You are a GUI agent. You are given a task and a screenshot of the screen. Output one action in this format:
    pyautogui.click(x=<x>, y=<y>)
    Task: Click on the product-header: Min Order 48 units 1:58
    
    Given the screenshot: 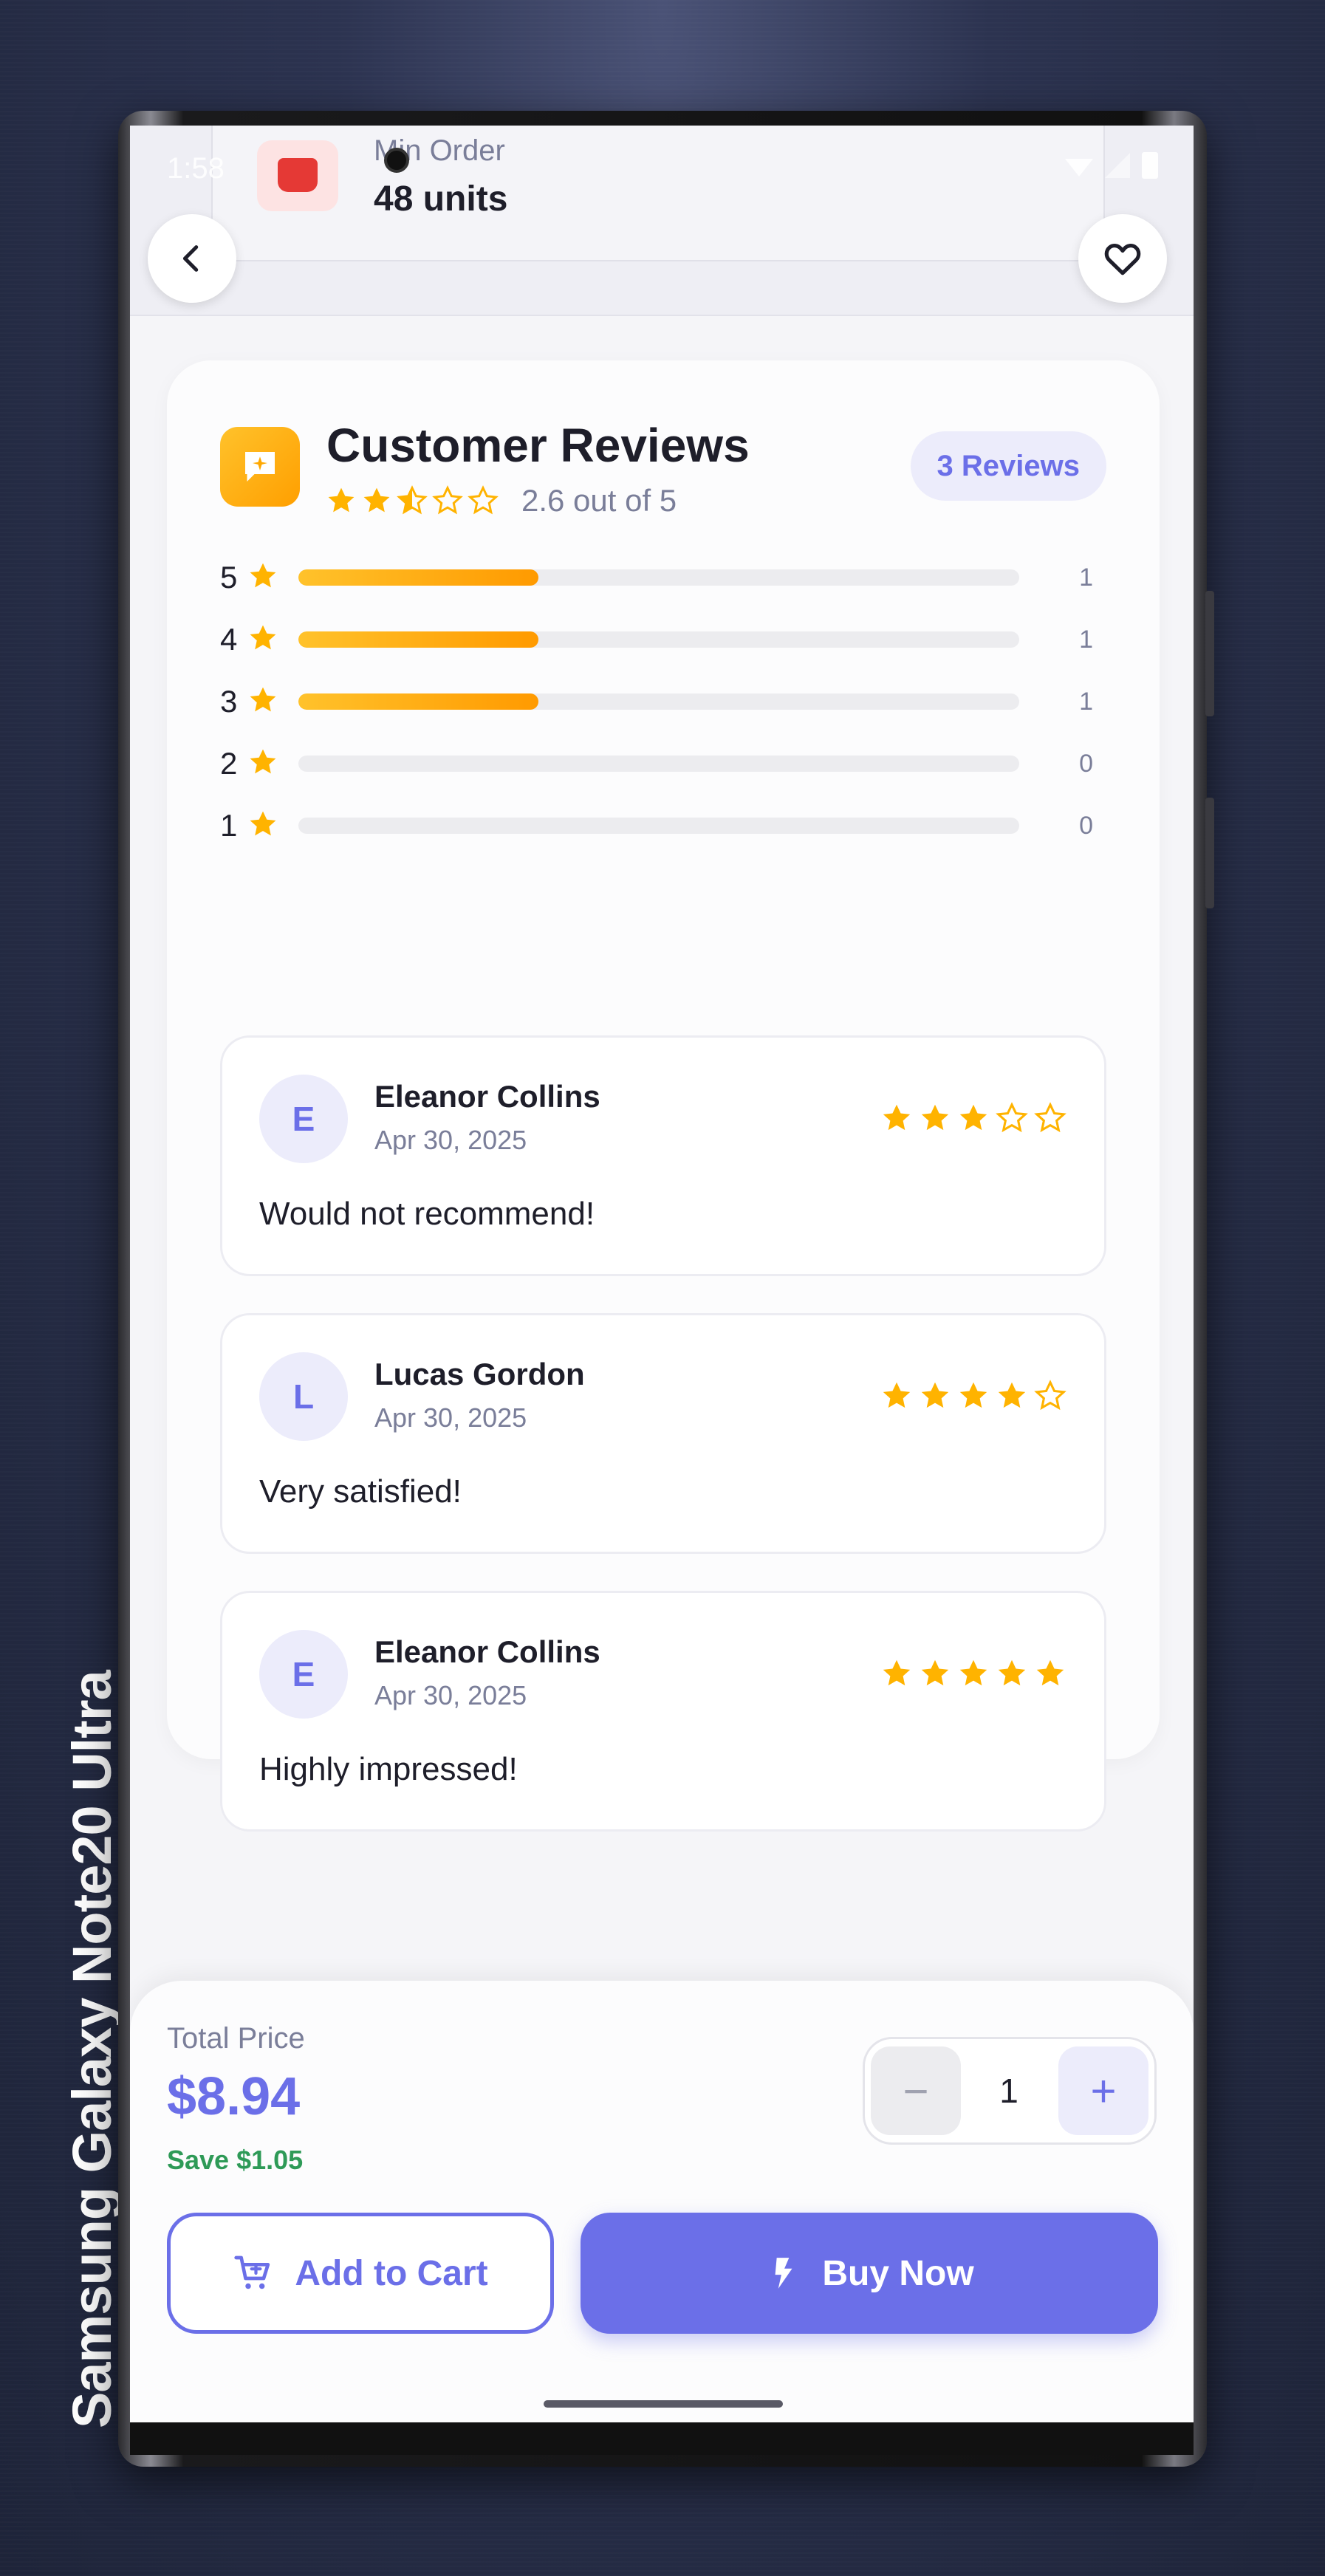 What is the action you would take?
    pyautogui.click(x=662, y=221)
    